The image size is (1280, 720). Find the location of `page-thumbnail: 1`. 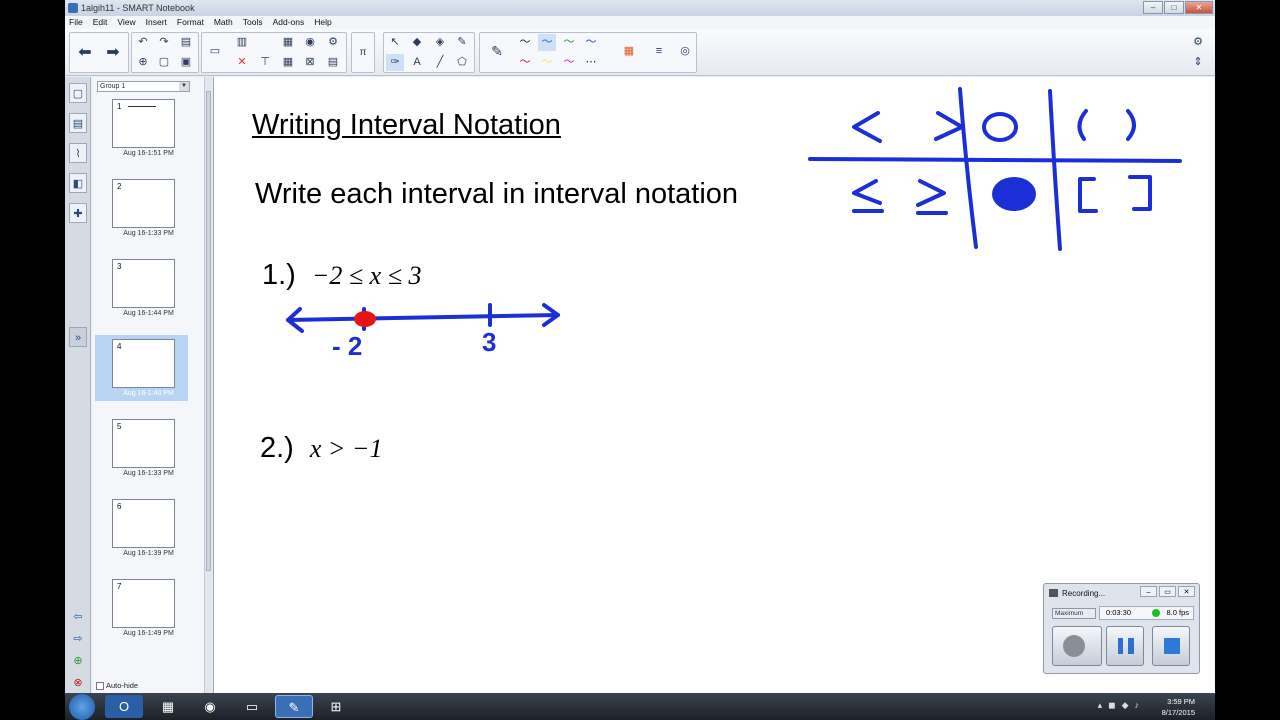

page-thumbnail: 1 is located at coordinates (143, 123).